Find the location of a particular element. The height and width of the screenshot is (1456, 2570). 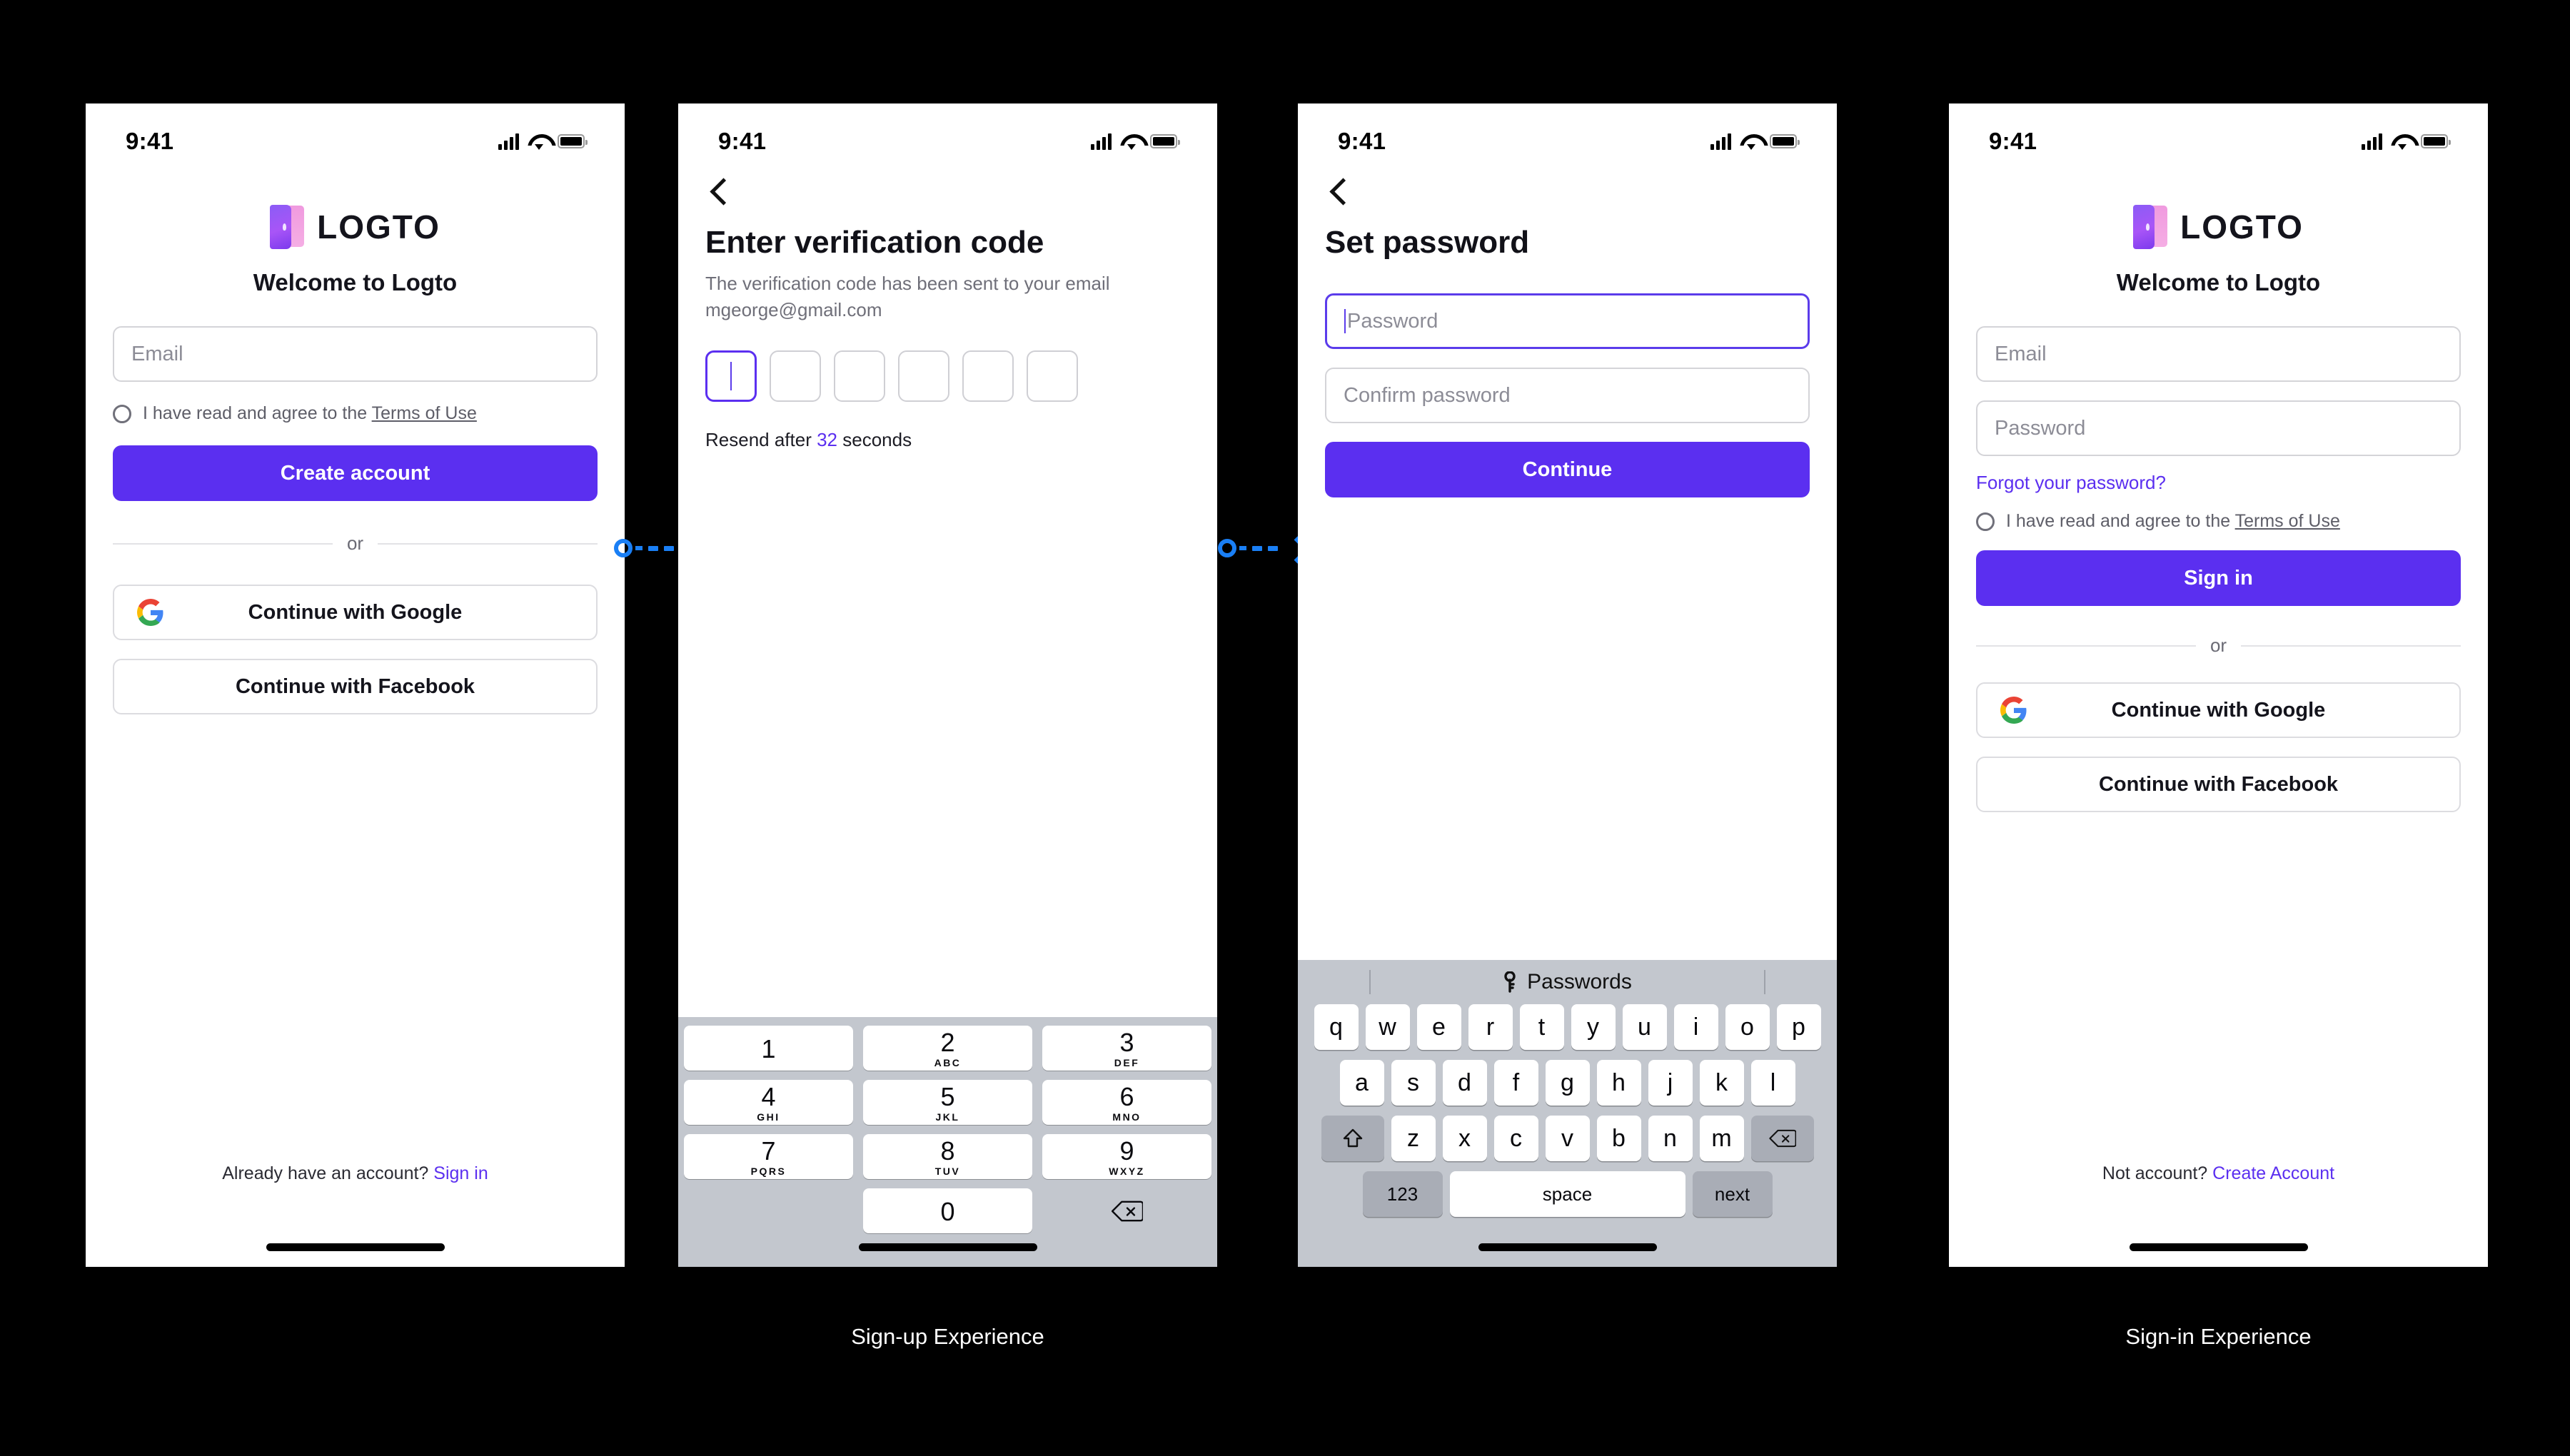

create-account-link: Create Account is located at coordinates (2273, 1173).